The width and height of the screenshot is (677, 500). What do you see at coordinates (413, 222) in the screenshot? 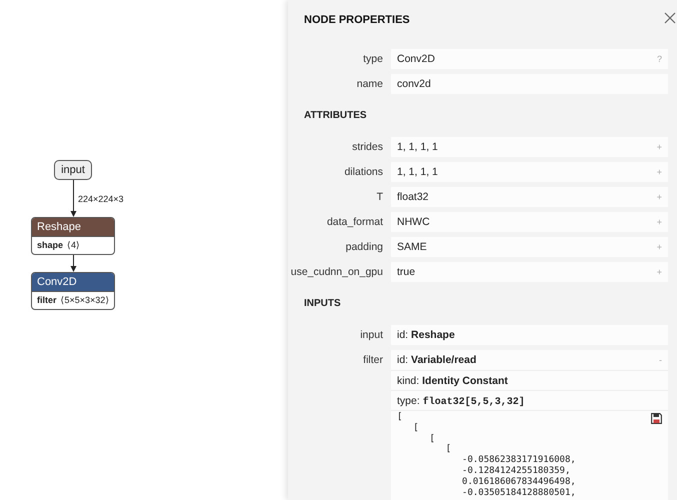
I see `property-value: NHWC` at bounding box center [413, 222].